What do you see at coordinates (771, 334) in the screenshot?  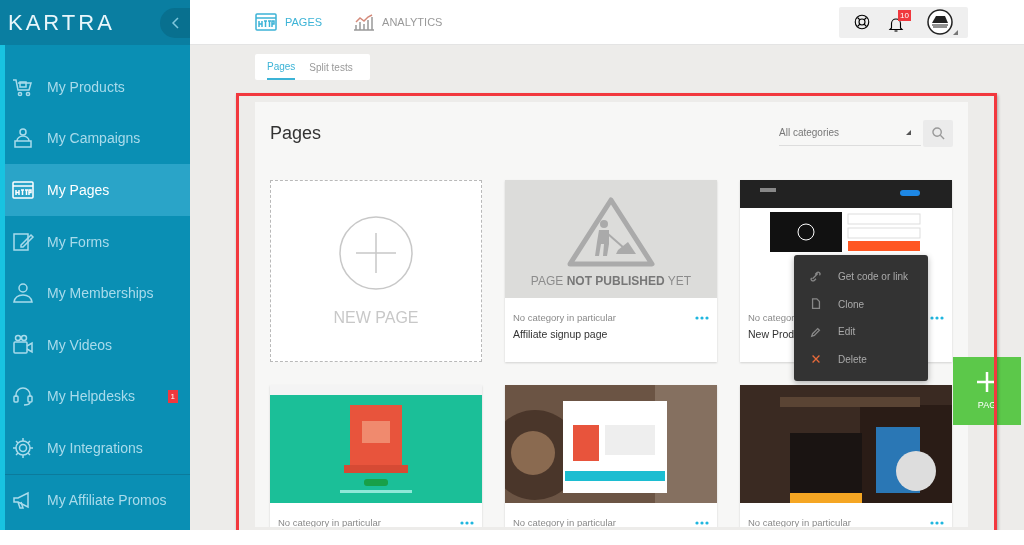 I see `page-name: New Prod` at bounding box center [771, 334].